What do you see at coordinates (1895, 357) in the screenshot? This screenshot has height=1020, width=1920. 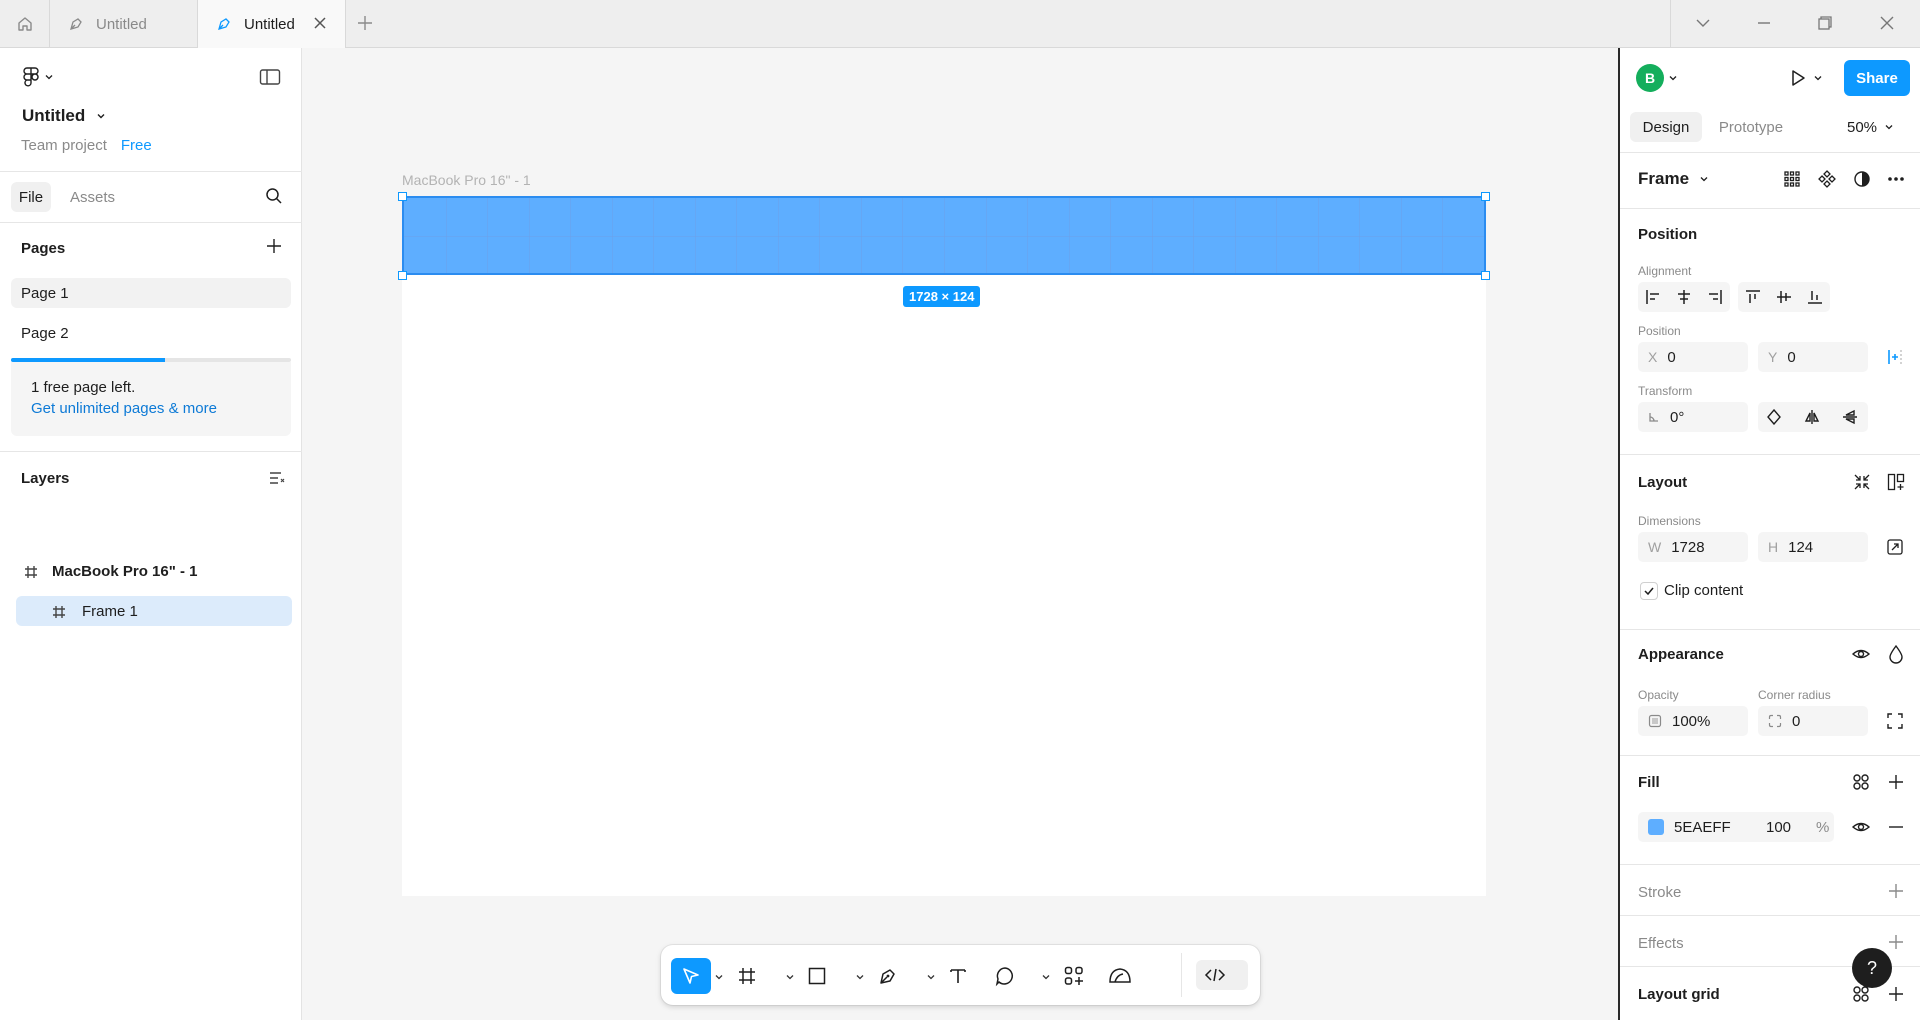 I see `constraints-icon` at bounding box center [1895, 357].